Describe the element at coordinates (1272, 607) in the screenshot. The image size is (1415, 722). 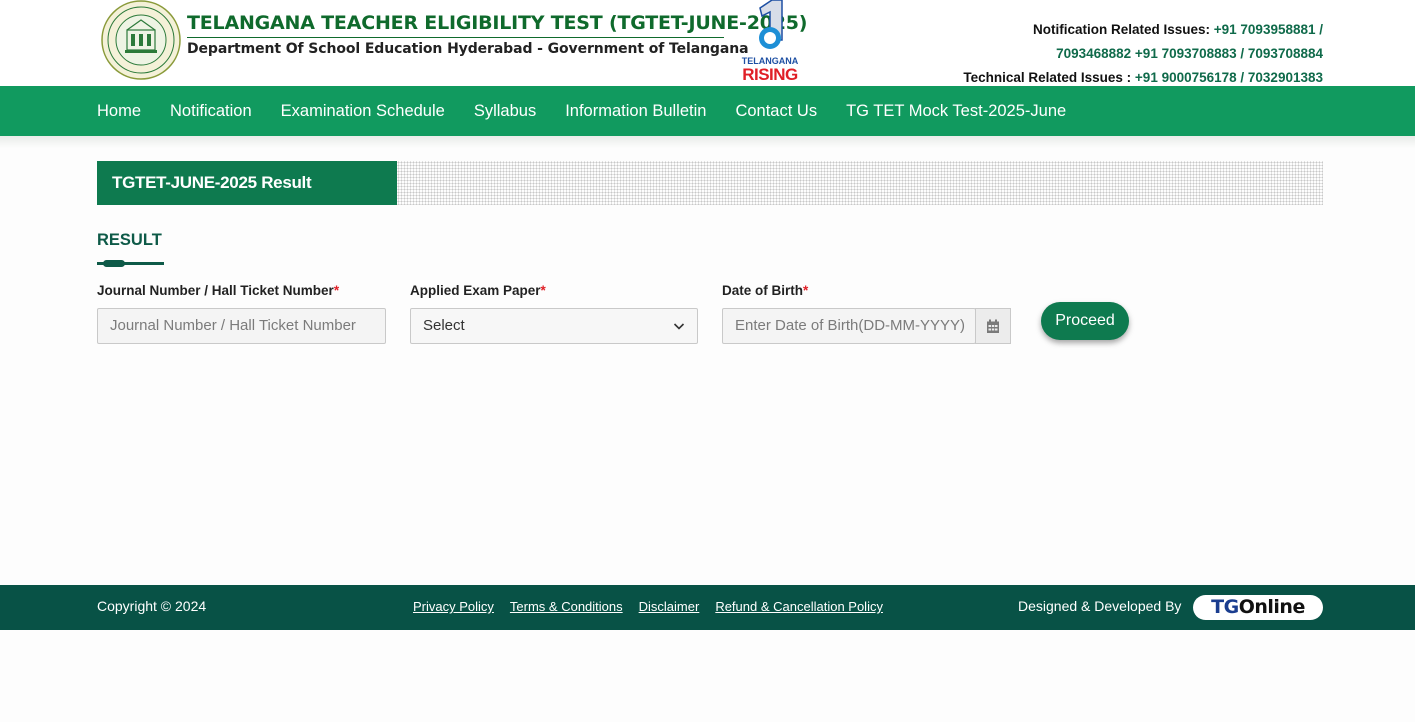
I see `tgonline-logo-part2: Online` at that location.